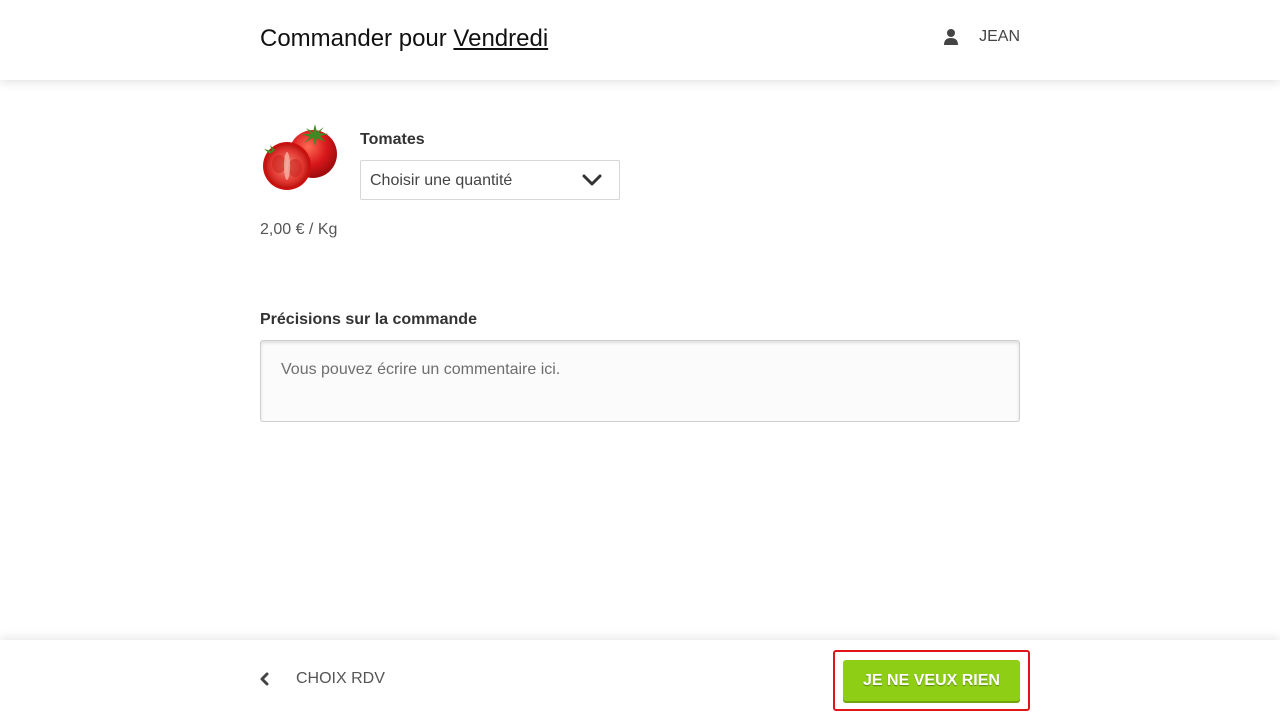 Image resolution: width=1280 pixels, height=720 pixels. What do you see at coordinates (931, 680) in the screenshot?
I see `no-order-button: JE NE VEUX RIEN` at bounding box center [931, 680].